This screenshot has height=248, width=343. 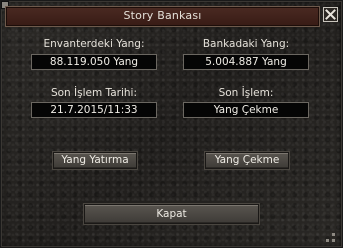 I want to click on resize-grip-icon, so click(x=331, y=238).